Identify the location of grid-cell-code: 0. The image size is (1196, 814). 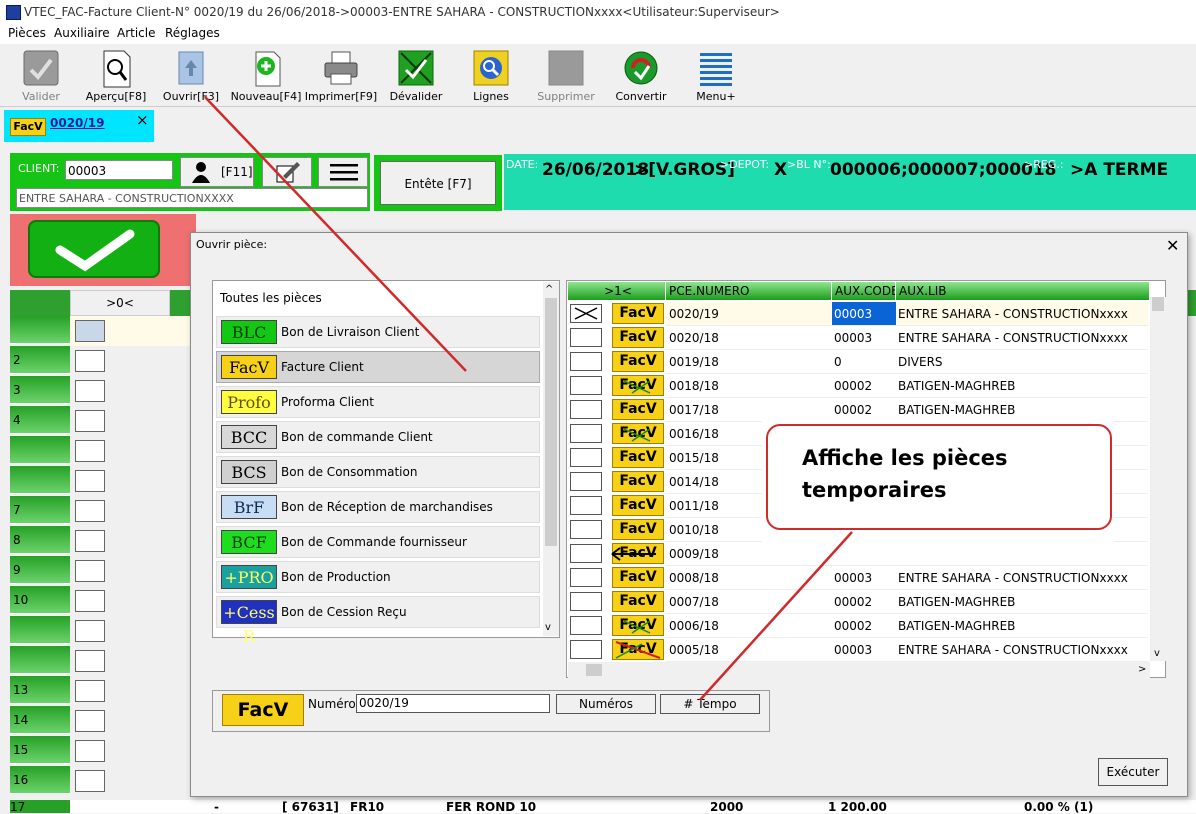
(864, 362).